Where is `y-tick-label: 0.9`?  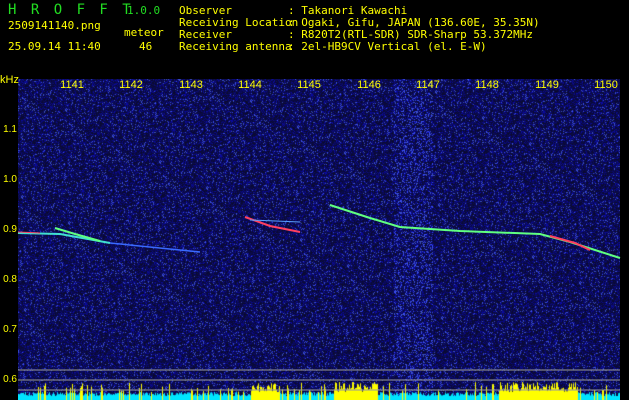 y-tick-label: 0.9 is located at coordinates (10, 229).